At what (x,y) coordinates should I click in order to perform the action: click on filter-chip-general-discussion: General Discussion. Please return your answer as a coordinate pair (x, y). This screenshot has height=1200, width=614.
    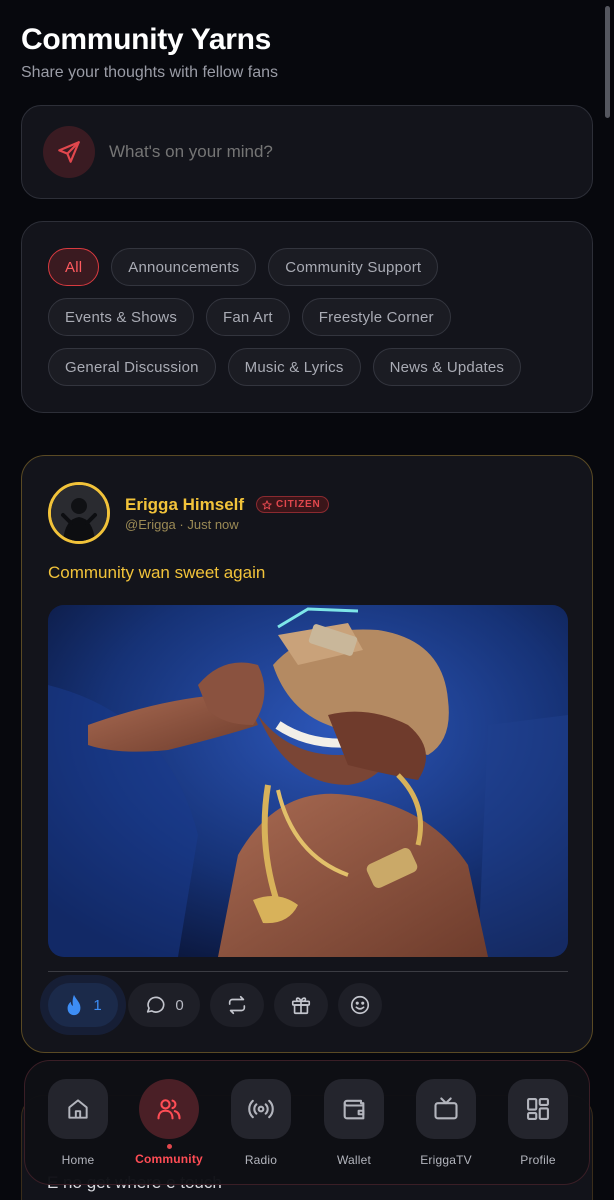
    Looking at the image, I should click on (132, 367).